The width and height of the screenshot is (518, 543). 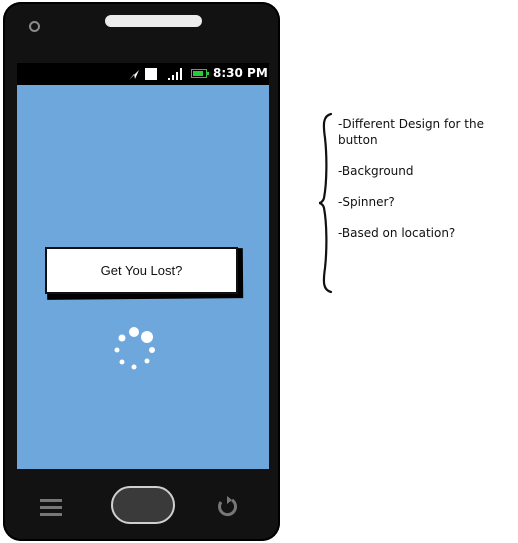 What do you see at coordinates (134, 348) in the screenshot?
I see `spinner-icon` at bounding box center [134, 348].